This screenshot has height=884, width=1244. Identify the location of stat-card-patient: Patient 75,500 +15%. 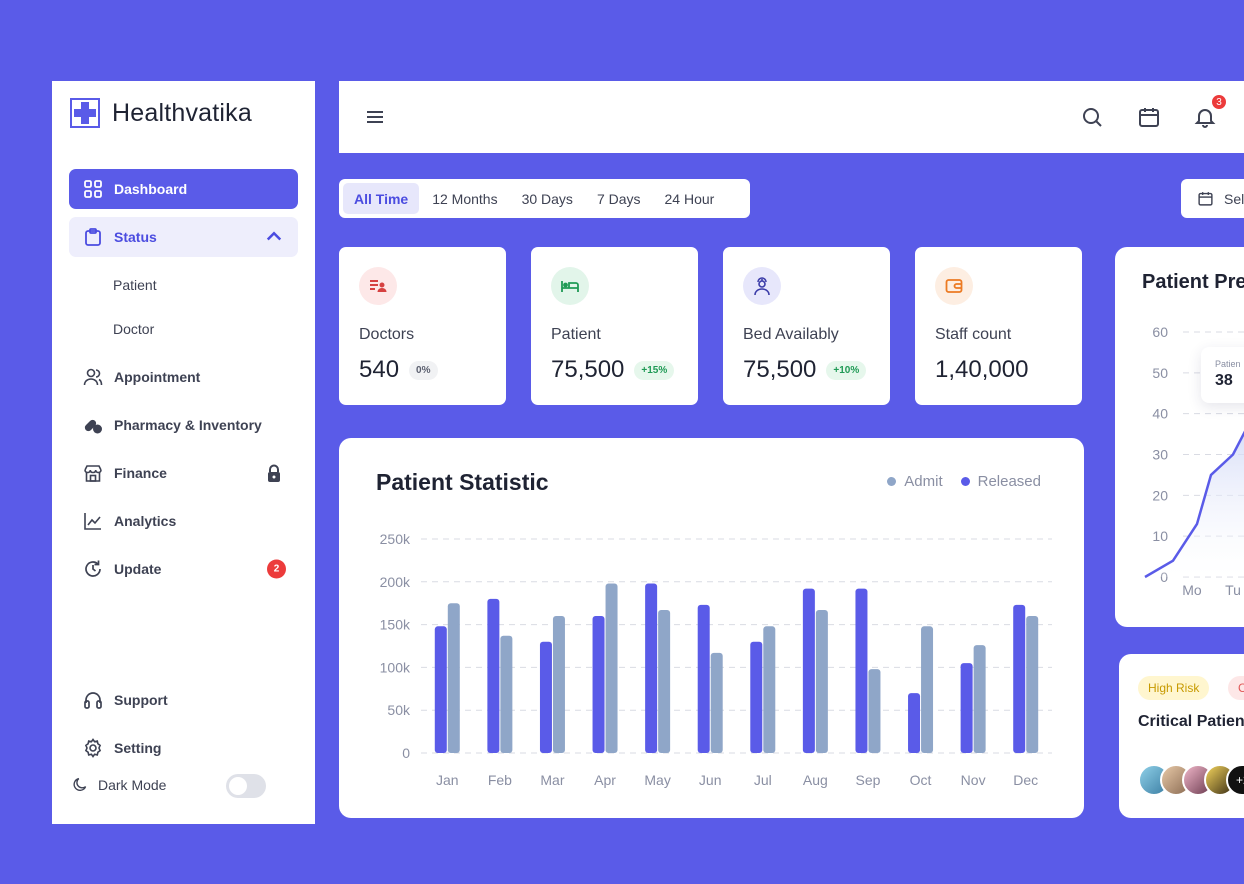
(614, 326).